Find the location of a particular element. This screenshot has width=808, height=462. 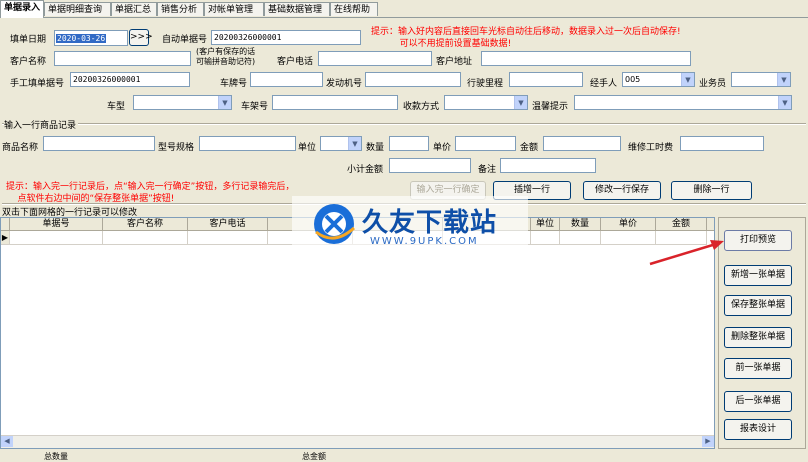

col-header-more is located at coordinates (710, 224).